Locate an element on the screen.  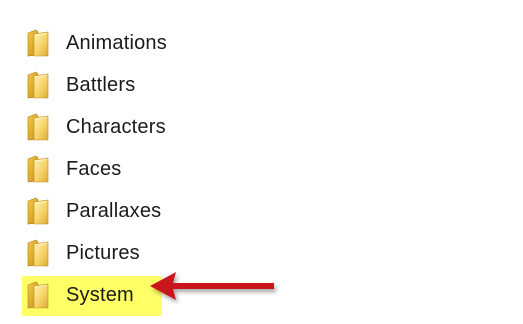
folder-label: Battlers is located at coordinates (101, 85).